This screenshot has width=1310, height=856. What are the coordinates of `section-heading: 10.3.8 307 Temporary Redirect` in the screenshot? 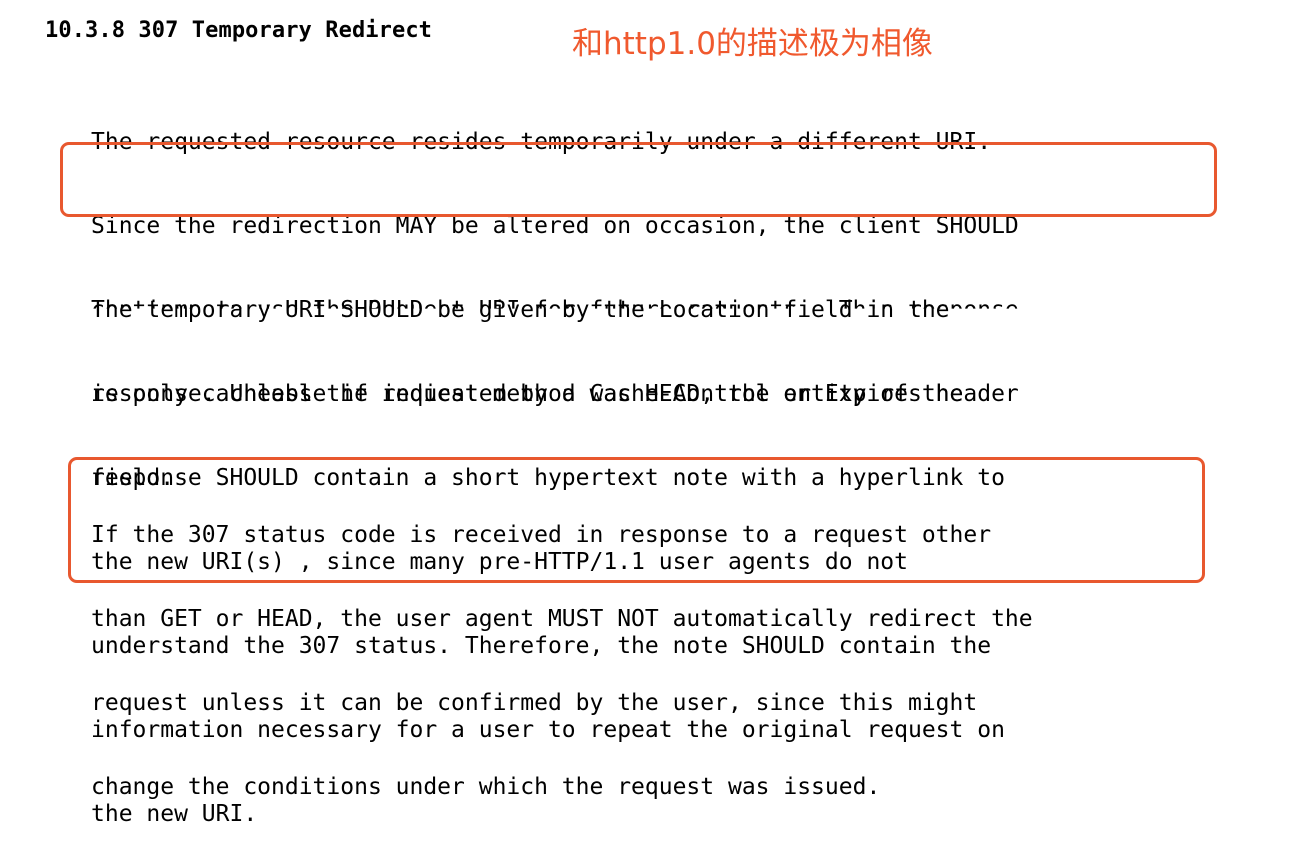 It's located at (239, 30).